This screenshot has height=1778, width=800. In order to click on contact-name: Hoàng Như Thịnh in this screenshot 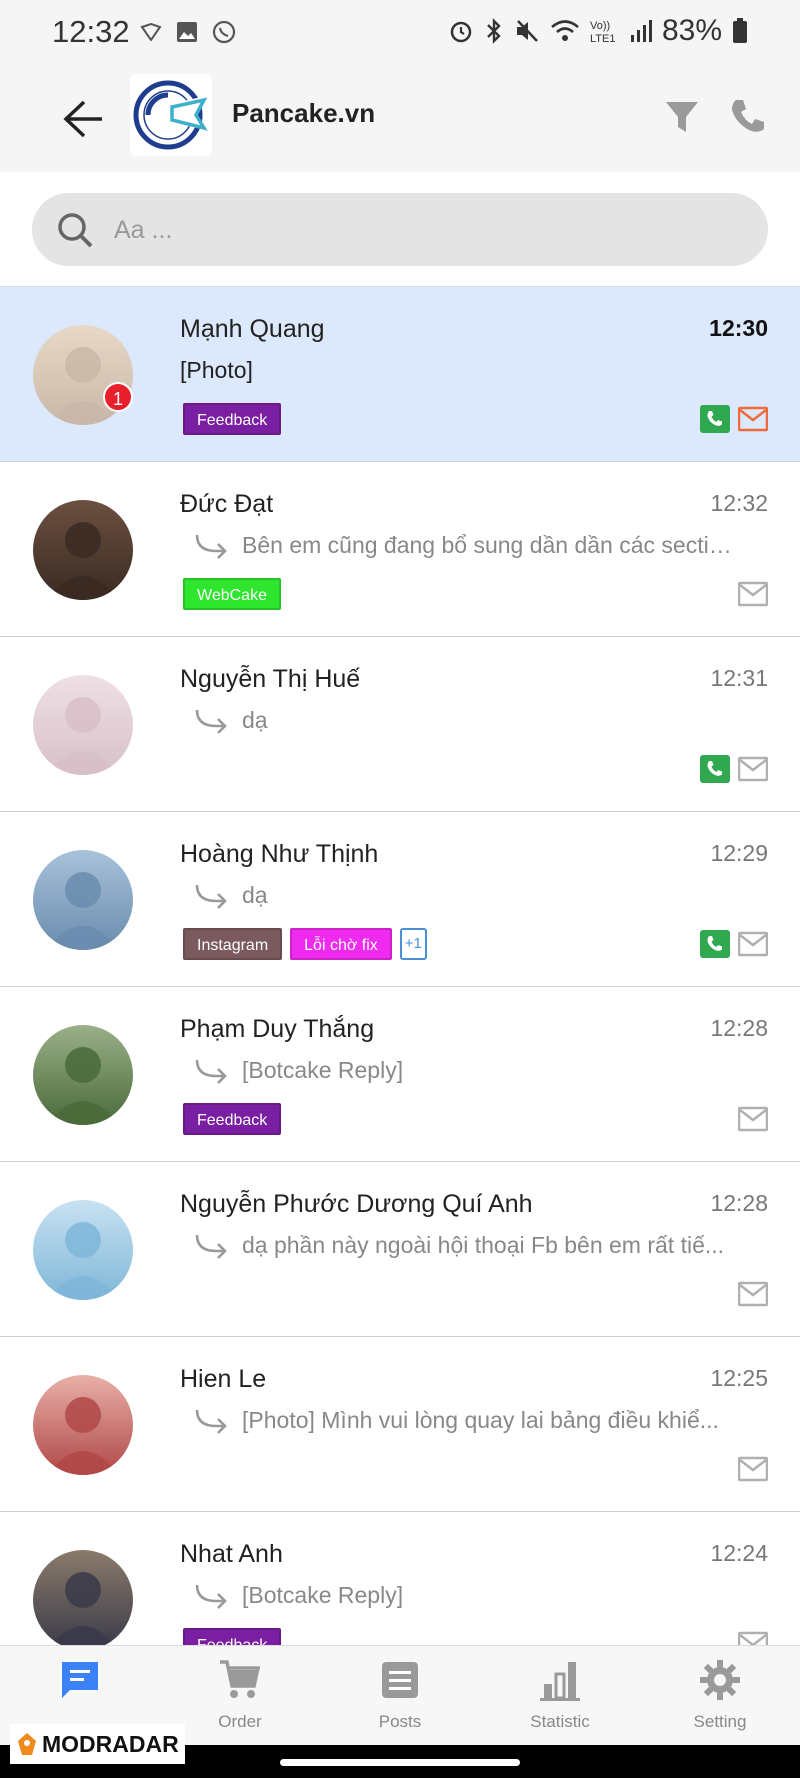, I will do `click(279, 854)`.